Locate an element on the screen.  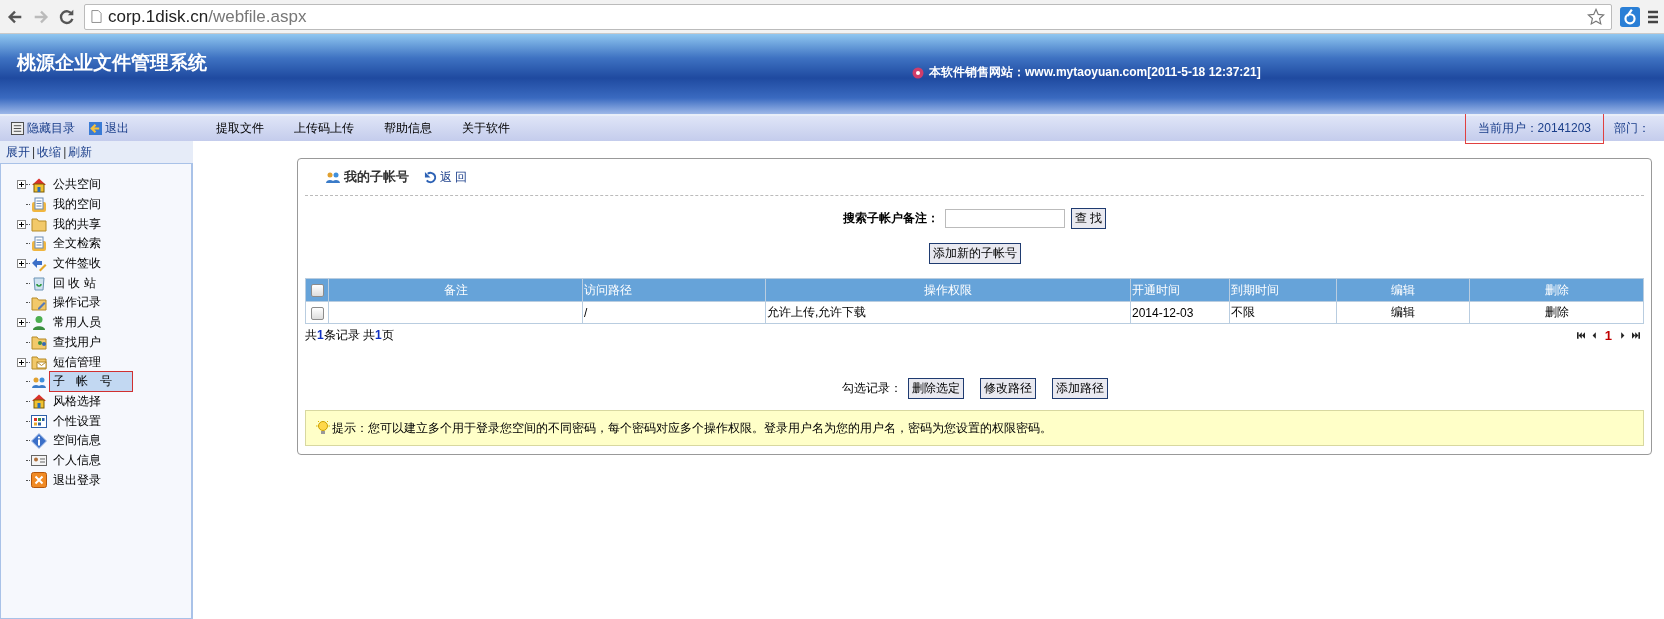
first-page-icon is located at coordinates (1580, 335).